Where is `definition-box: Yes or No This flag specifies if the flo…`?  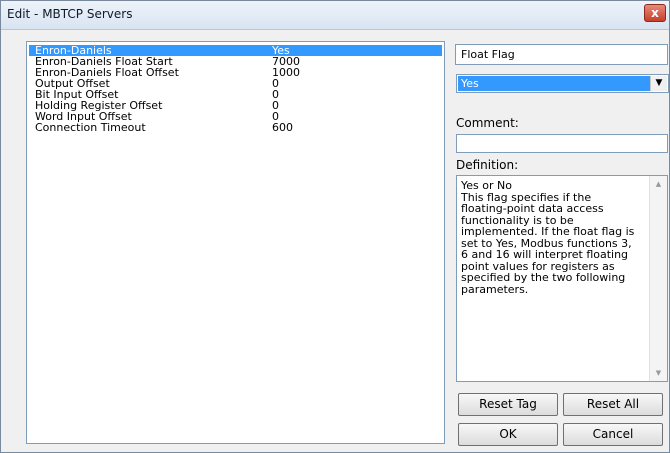
definition-box: Yes or No This flag specifies if the flo… is located at coordinates (562, 278).